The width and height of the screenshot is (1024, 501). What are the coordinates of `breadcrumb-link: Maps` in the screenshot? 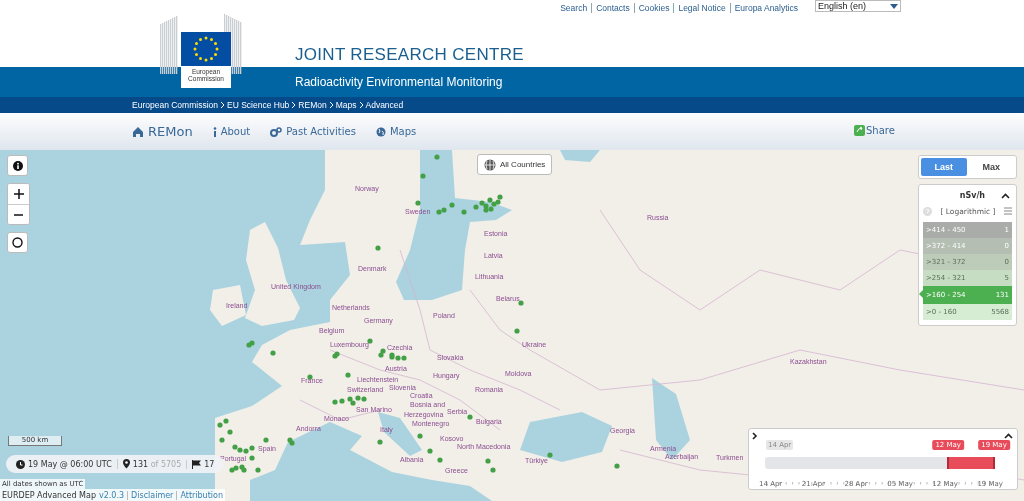 It's located at (346, 105).